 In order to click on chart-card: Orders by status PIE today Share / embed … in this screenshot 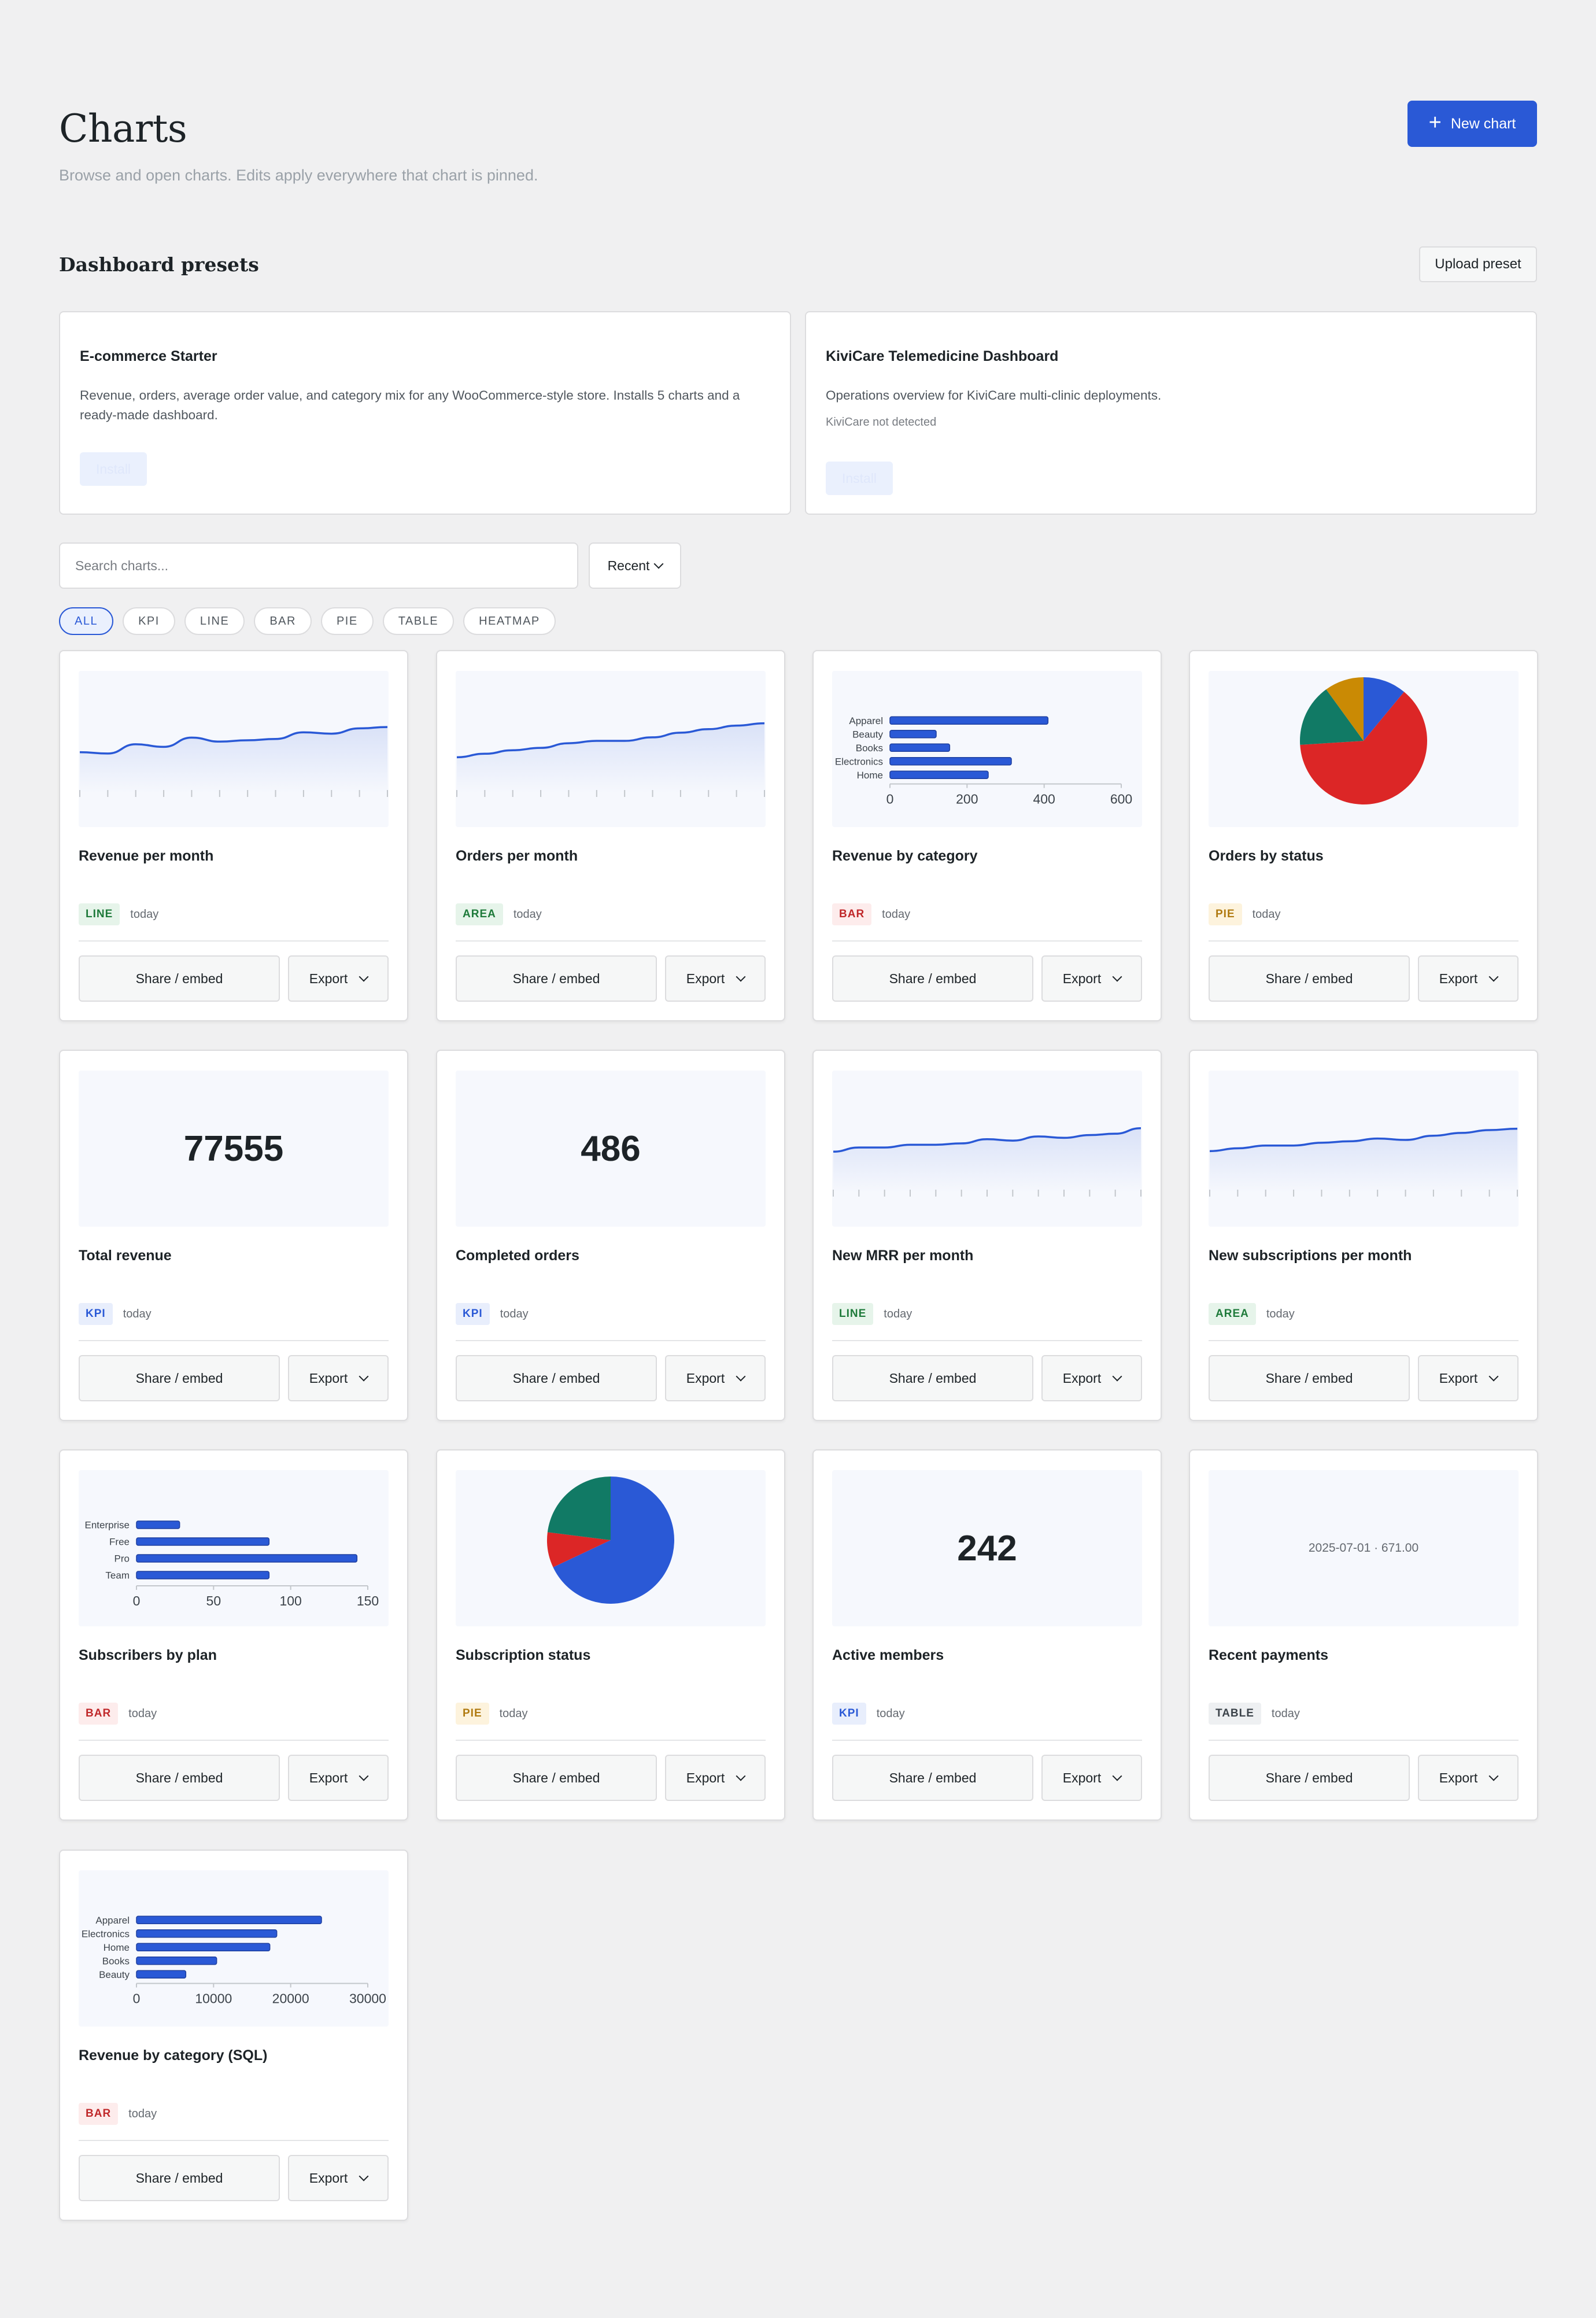, I will do `click(1363, 835)`.